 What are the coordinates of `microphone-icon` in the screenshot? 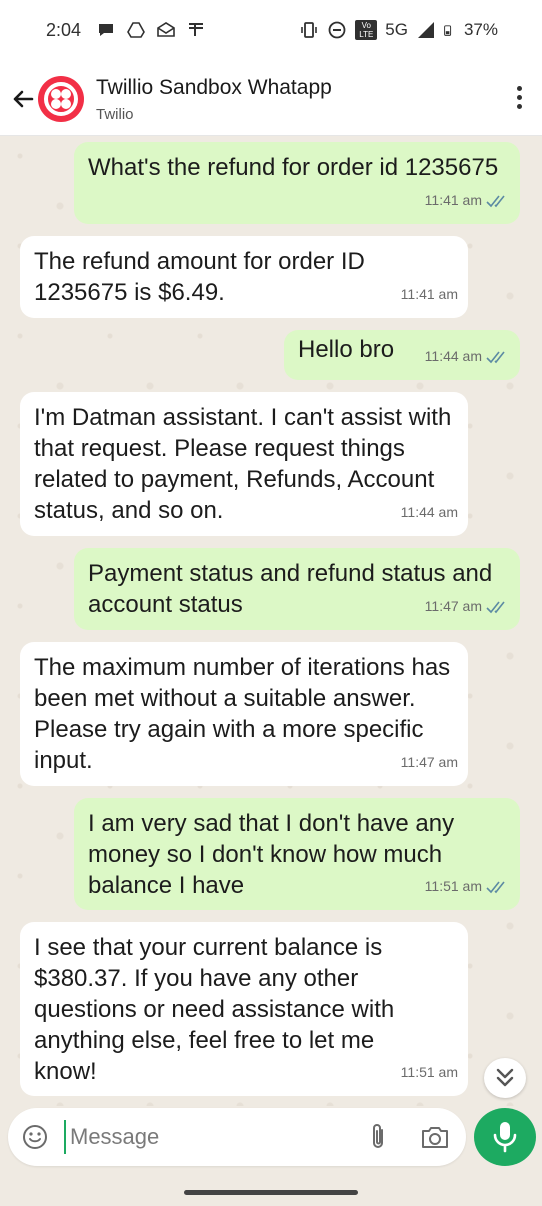 It's located at (505, 1137).